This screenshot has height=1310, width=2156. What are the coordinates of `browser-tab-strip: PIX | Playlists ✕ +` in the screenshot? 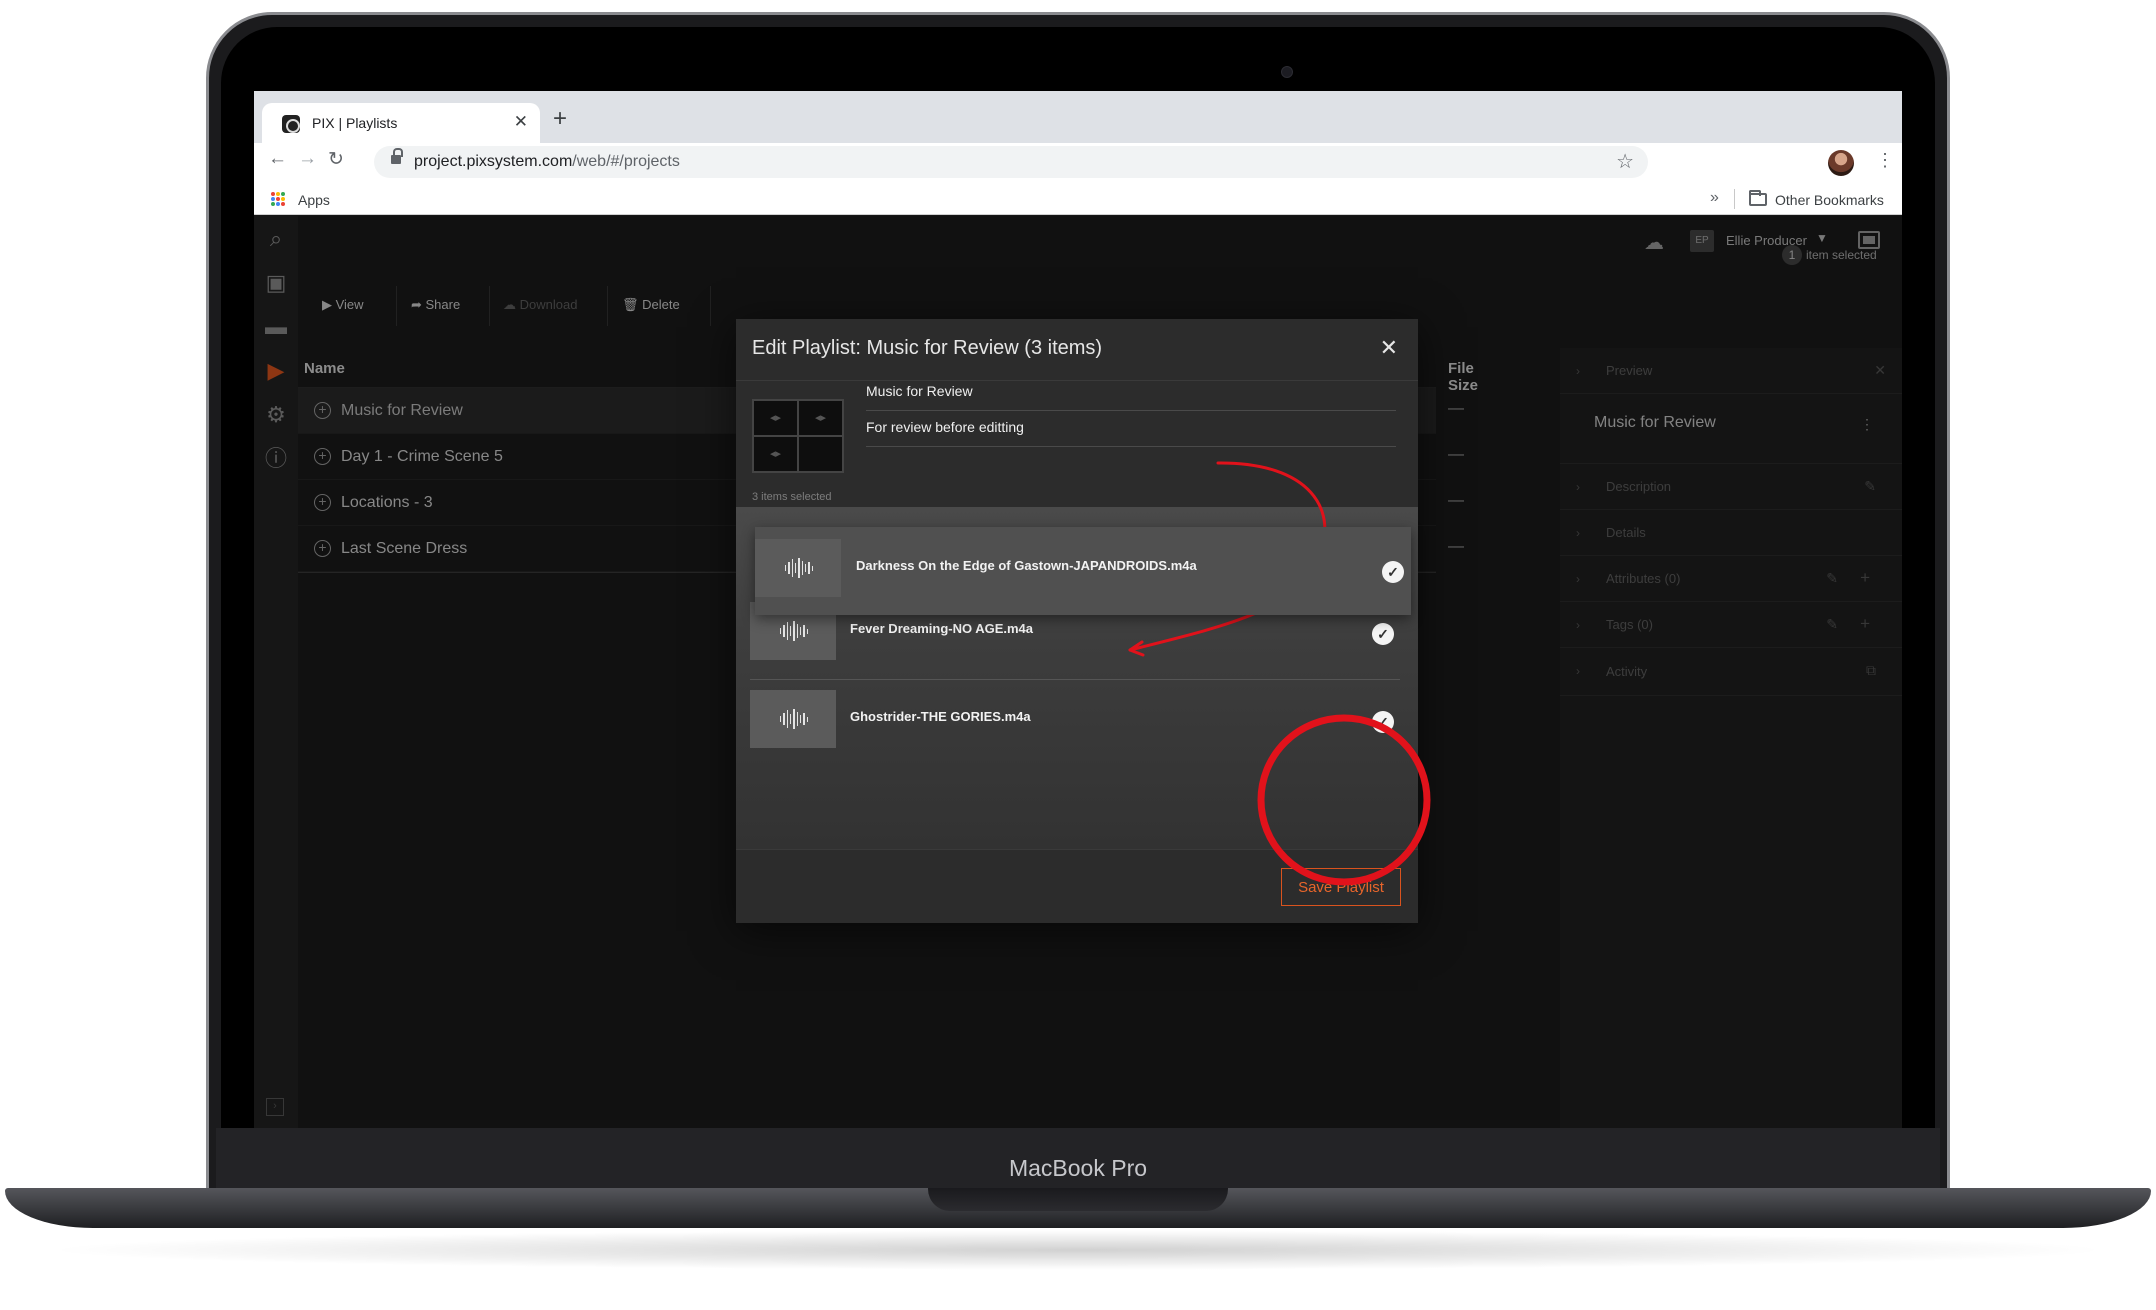 It's located at (1078, 117).